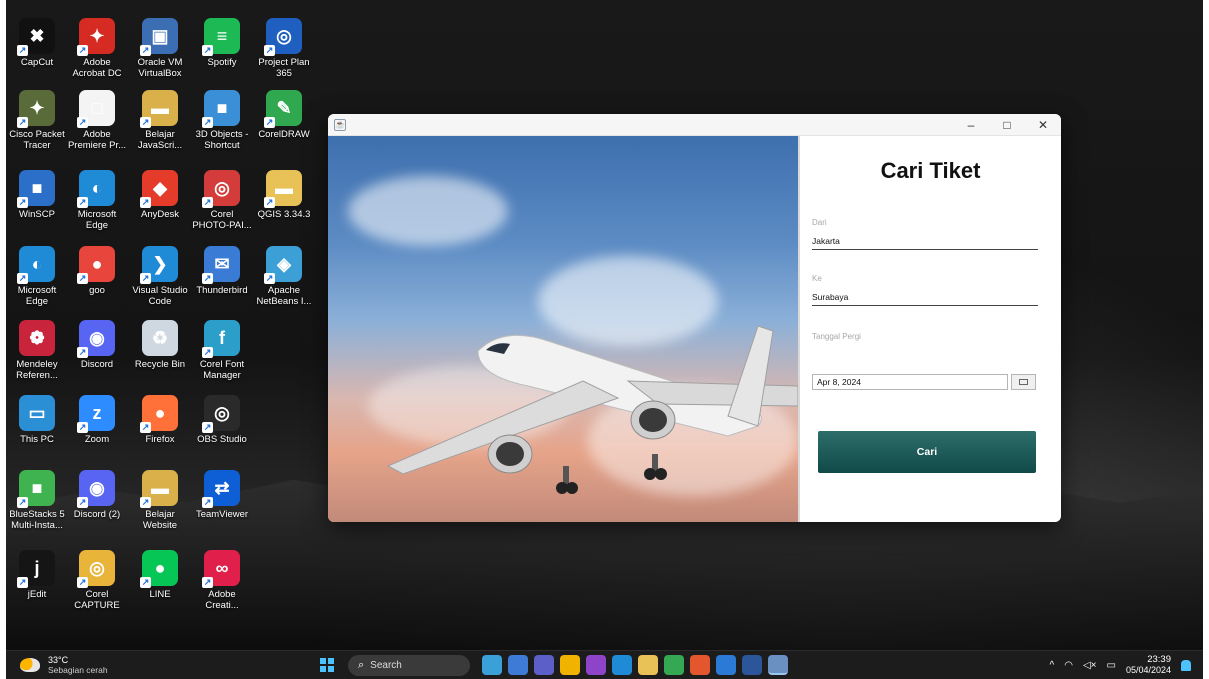  What do you see at coordinates (1068, 665) in the screenshot?
I see `wifi-icon: ◠` at bounding box center [1068, 665].